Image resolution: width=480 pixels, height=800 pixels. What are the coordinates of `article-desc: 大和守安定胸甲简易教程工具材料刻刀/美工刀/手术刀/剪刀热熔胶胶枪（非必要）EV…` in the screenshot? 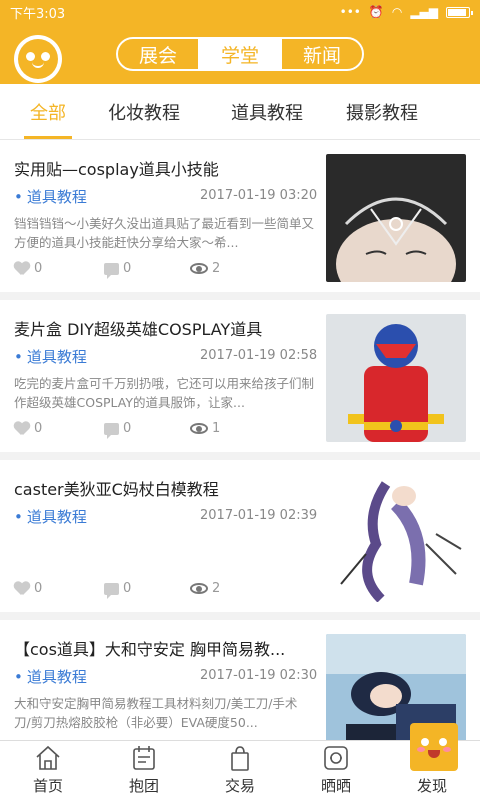 It's located at (156, 713).